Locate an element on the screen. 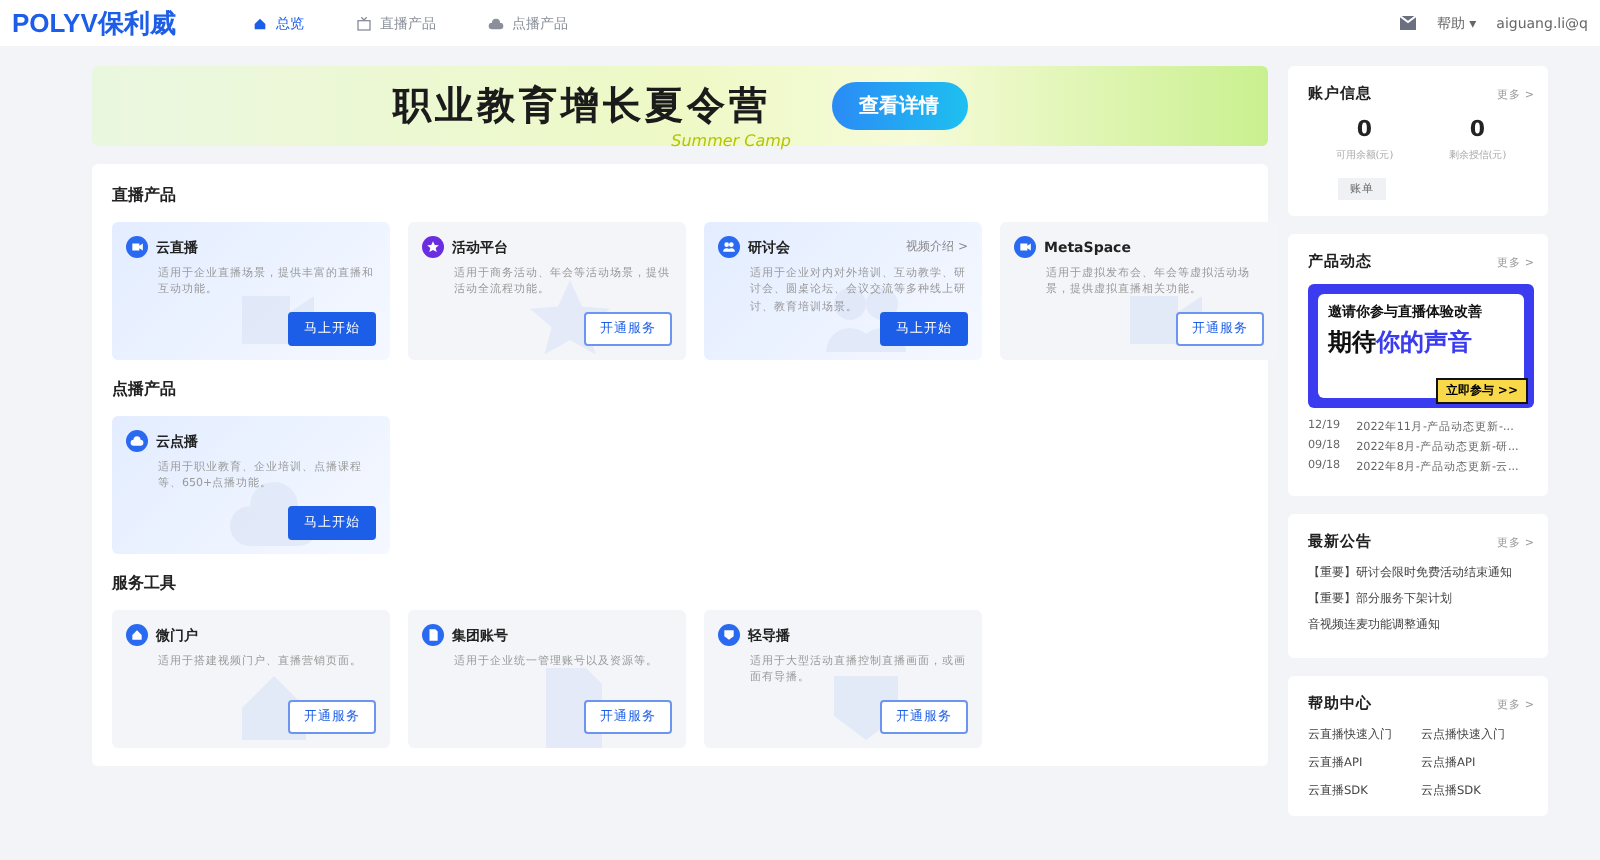  section-title: 直播产品 is located at coordinates (145, 195).